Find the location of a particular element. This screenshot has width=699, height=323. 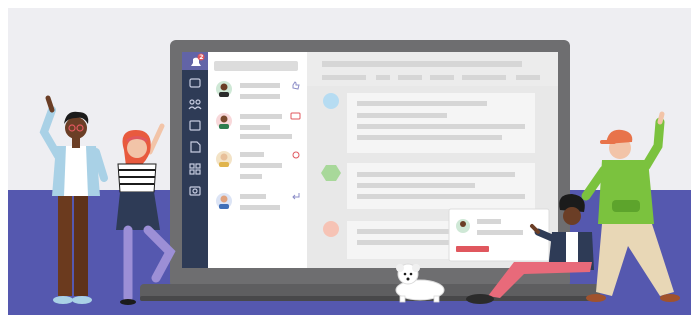

hoodie is located at coordinates (626, 192).